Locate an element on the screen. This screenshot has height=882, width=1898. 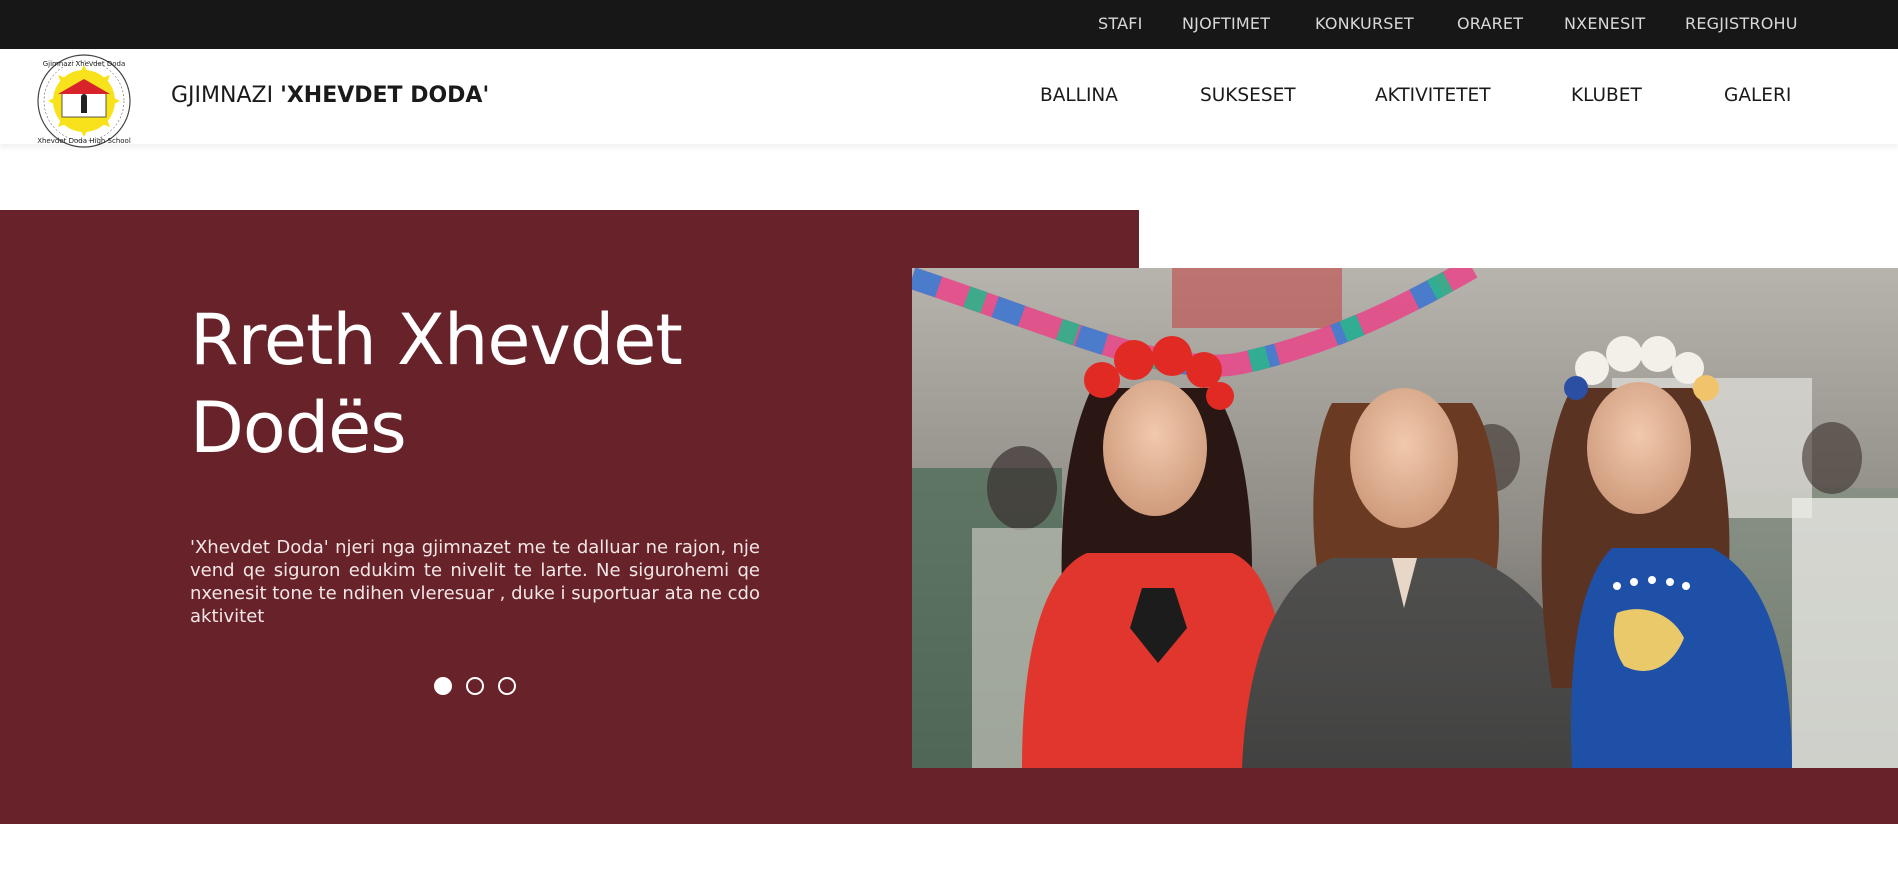
brand-prefix: GJIMNAZI is located at coordinates (226, 95).